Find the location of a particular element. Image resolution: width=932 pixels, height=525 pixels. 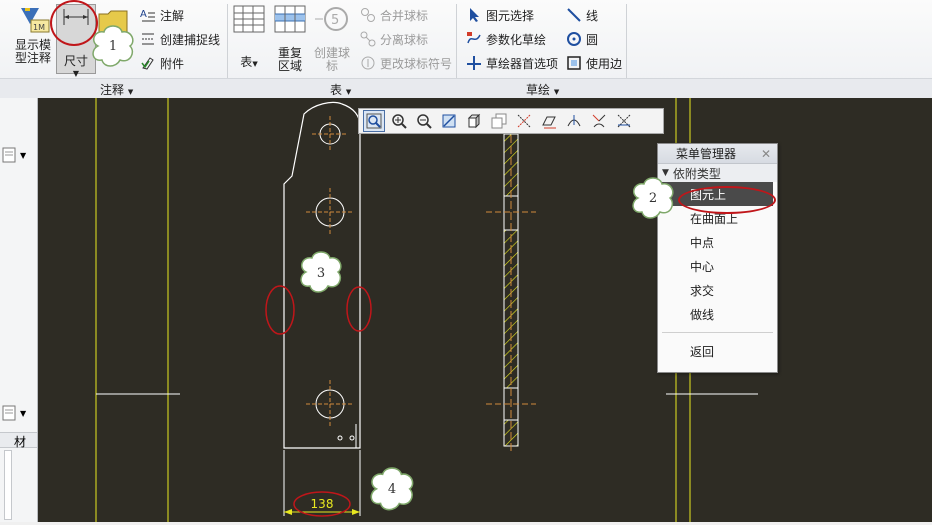

line-label: 线 is located at coordinates (592, 15).